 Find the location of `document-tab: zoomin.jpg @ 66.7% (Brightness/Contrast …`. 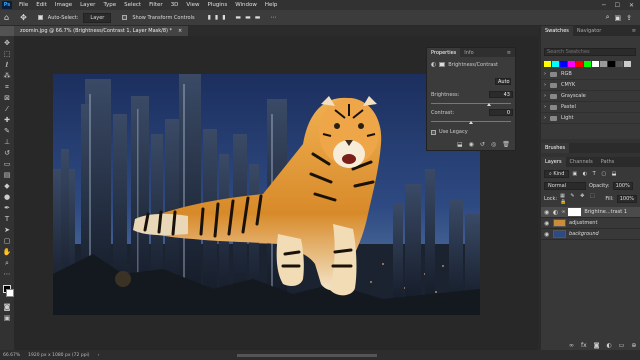

document-tab: zoomin.jpg @ 66.7% (Brightness/Contrast … is located at coordinates (101, 31).